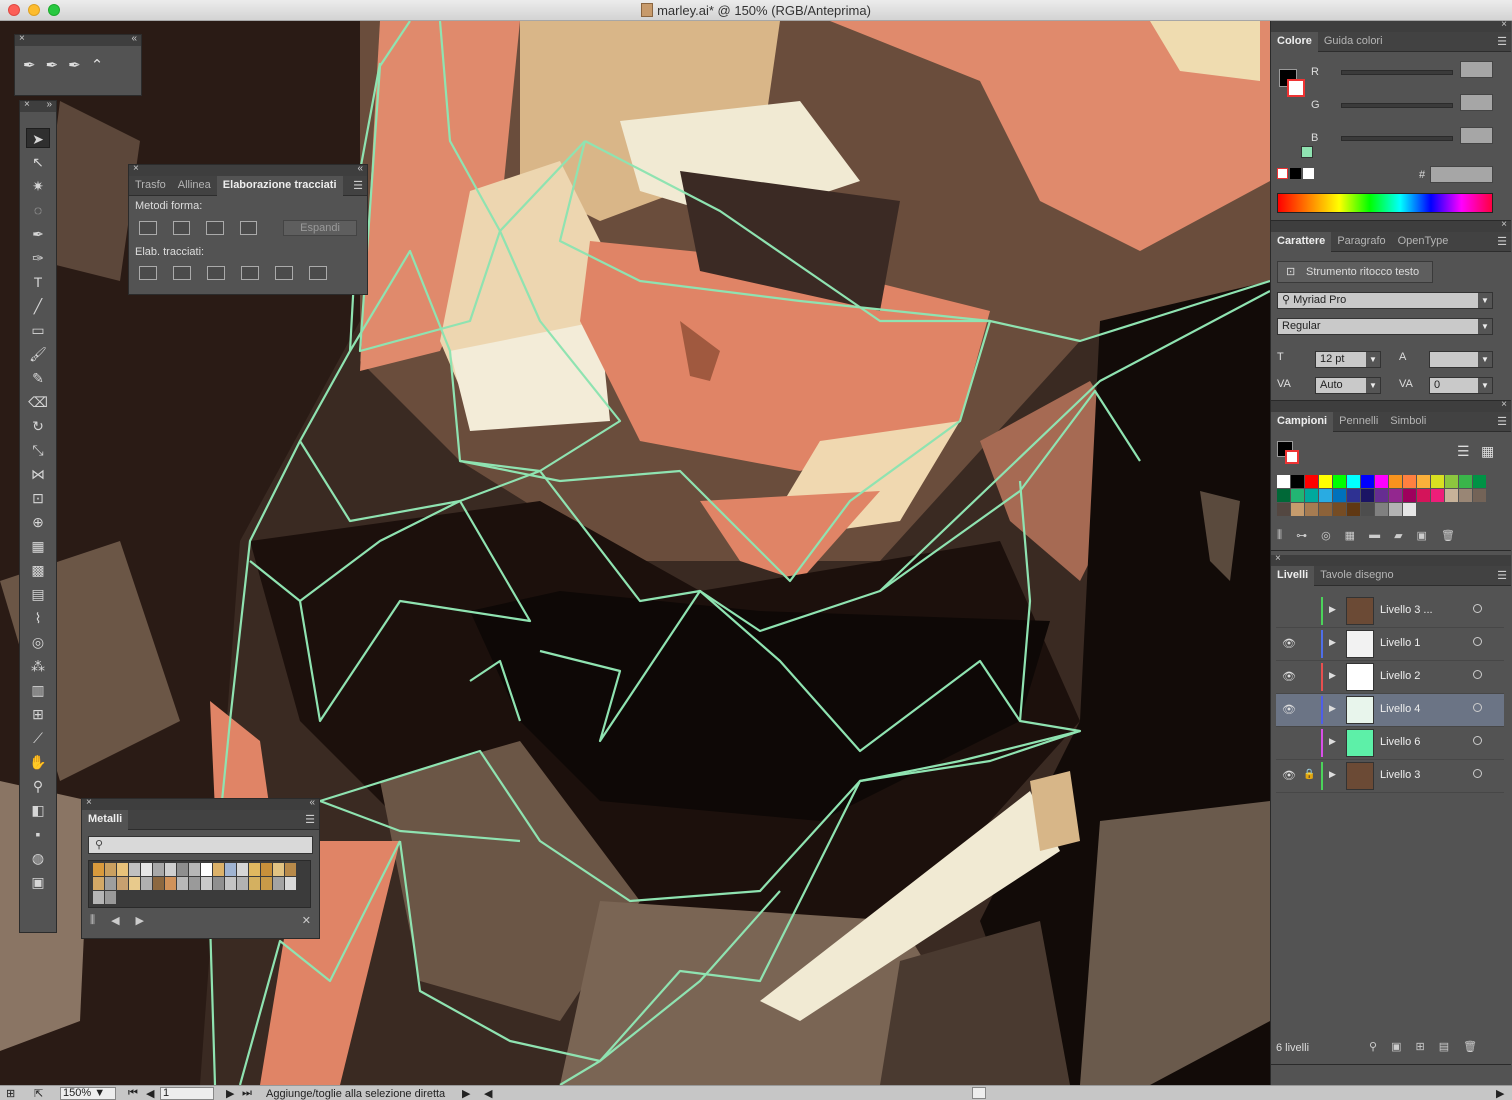 The width and height of the screenshot is (1512, 1100). What do you see at coordinates (38, 570) in the screenshot?
I see `mesh-tool-icon: ▩` at bounding box center [38, 570].